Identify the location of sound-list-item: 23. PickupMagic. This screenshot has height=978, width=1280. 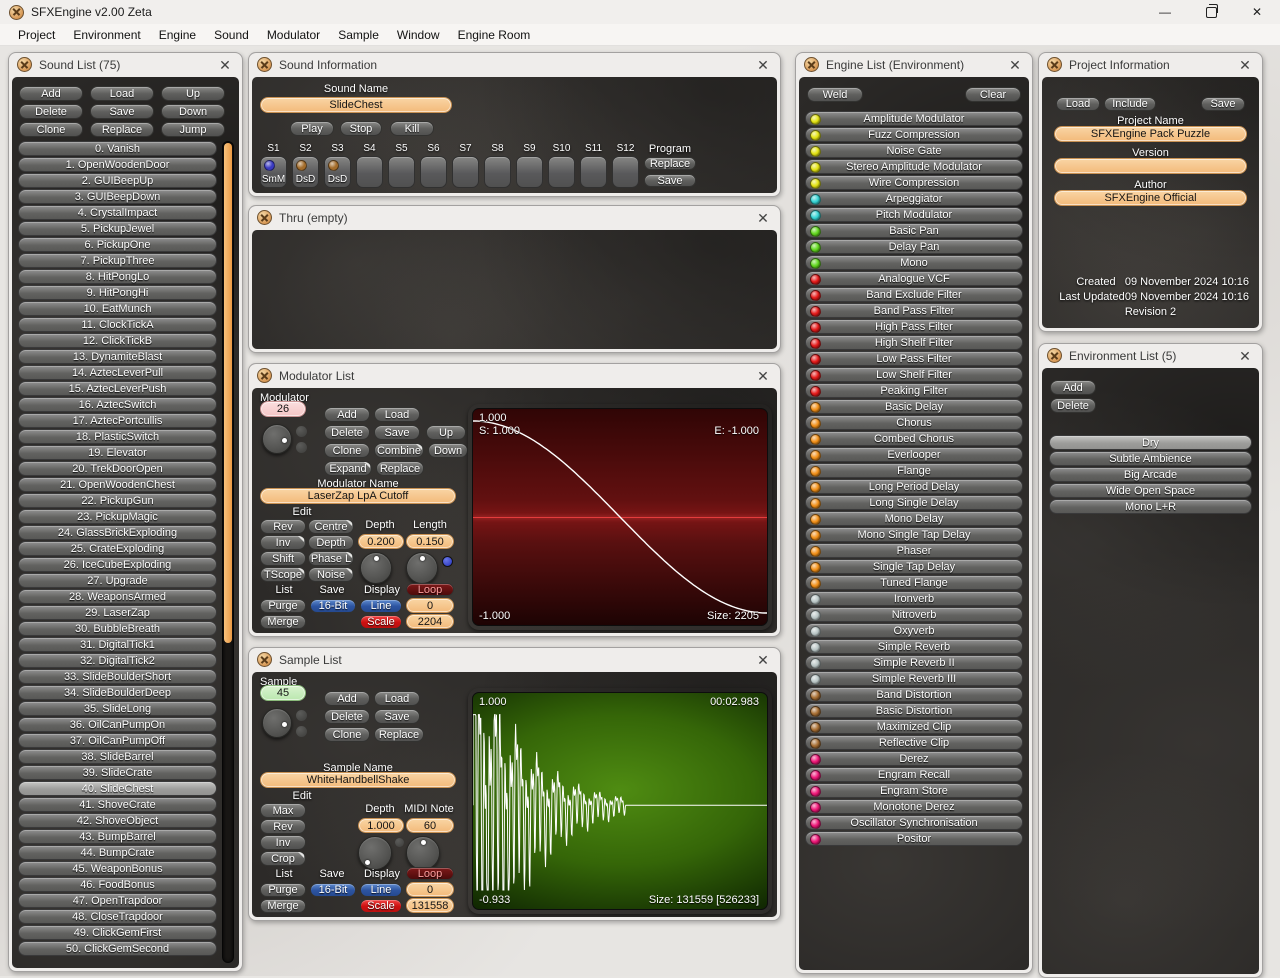
(117, 516).